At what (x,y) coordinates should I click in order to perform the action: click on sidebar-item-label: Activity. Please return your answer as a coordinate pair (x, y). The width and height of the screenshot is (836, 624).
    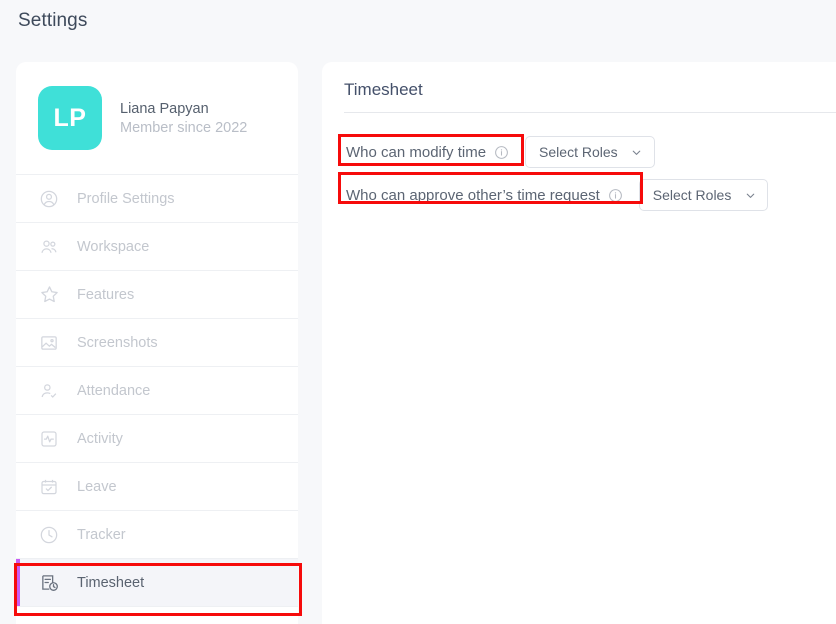
    Looking at the image, I should click on (100, 438).